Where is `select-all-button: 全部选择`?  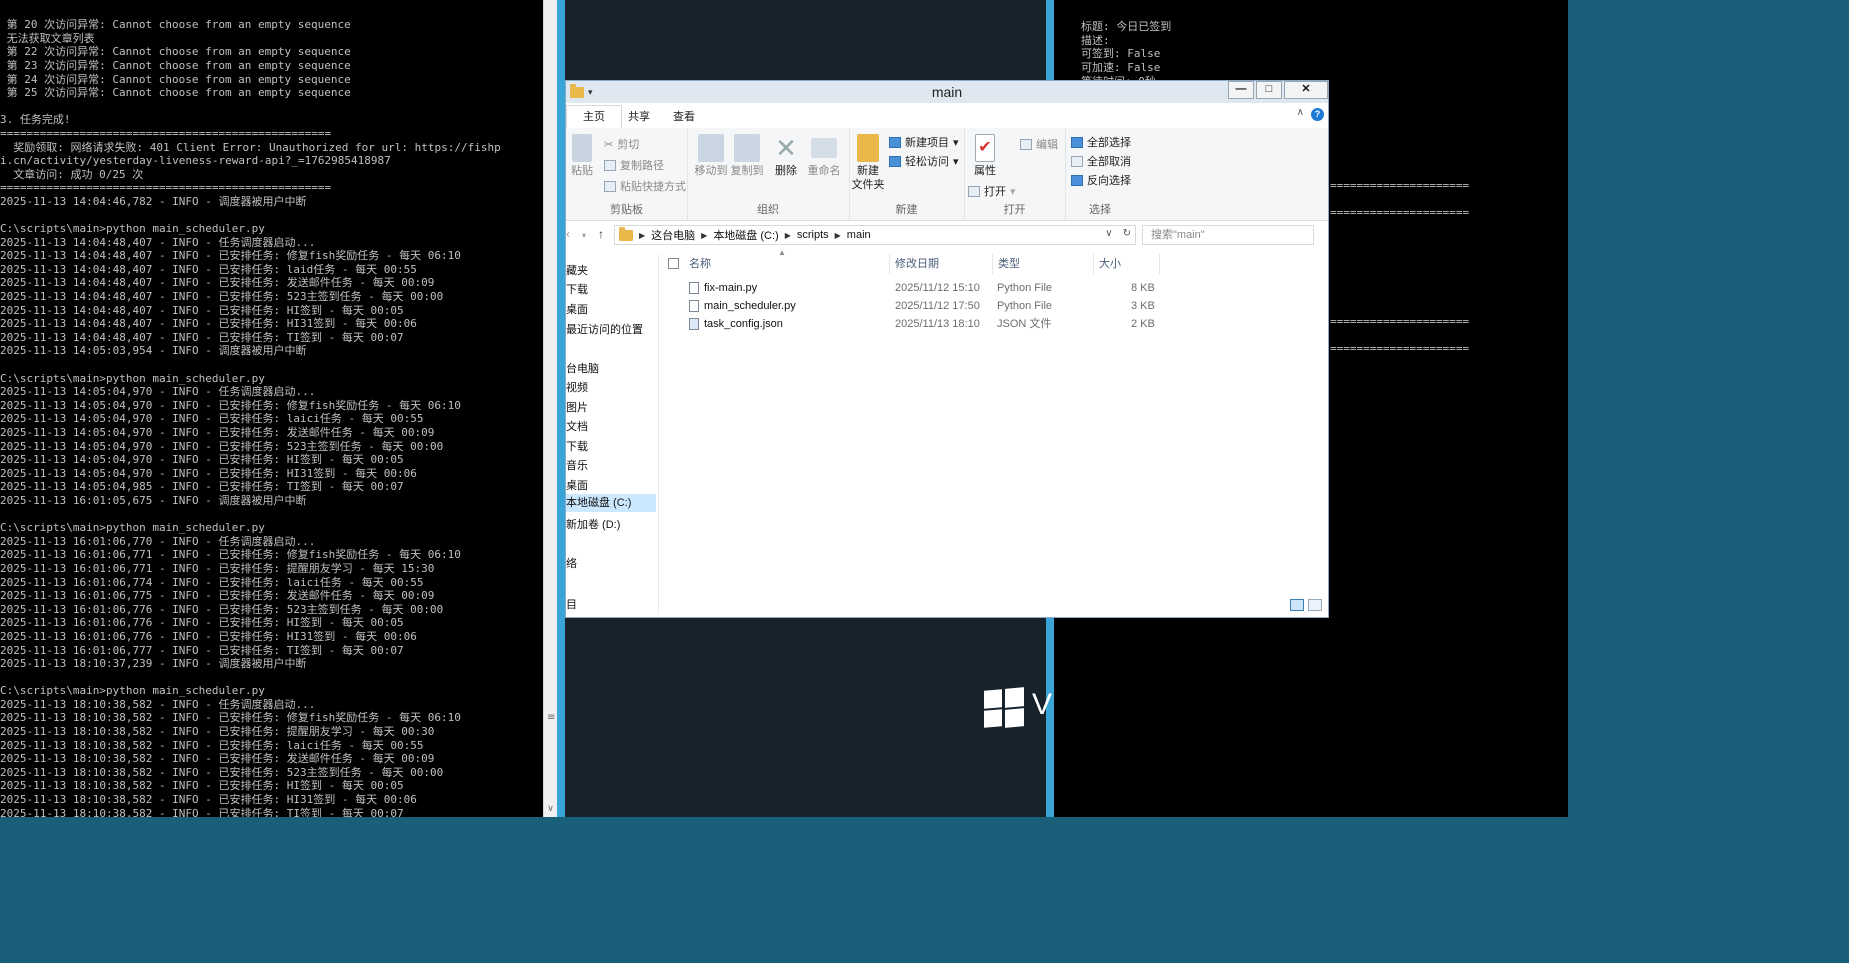
select-all-button: 全部选择 is located at coordinates (1101, 142).